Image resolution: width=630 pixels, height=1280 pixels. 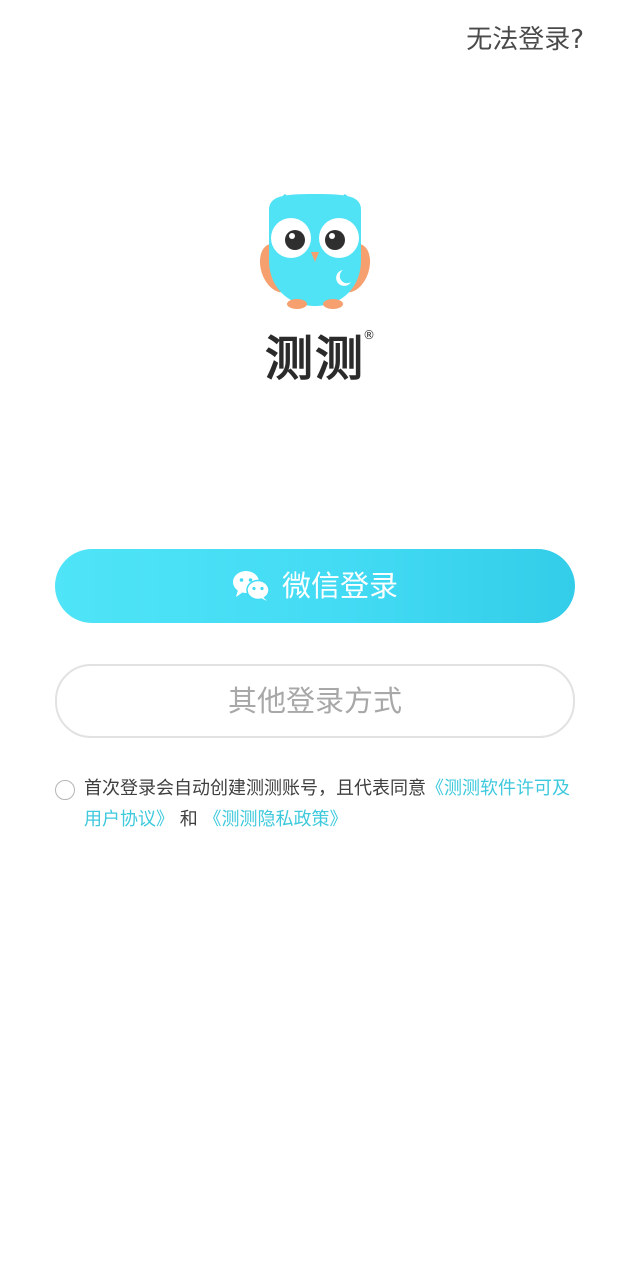 What do you see at coordinates (188, 819) in the screenshot?
I see `agreement-joiner: 和` at bounding box center [188, 819].